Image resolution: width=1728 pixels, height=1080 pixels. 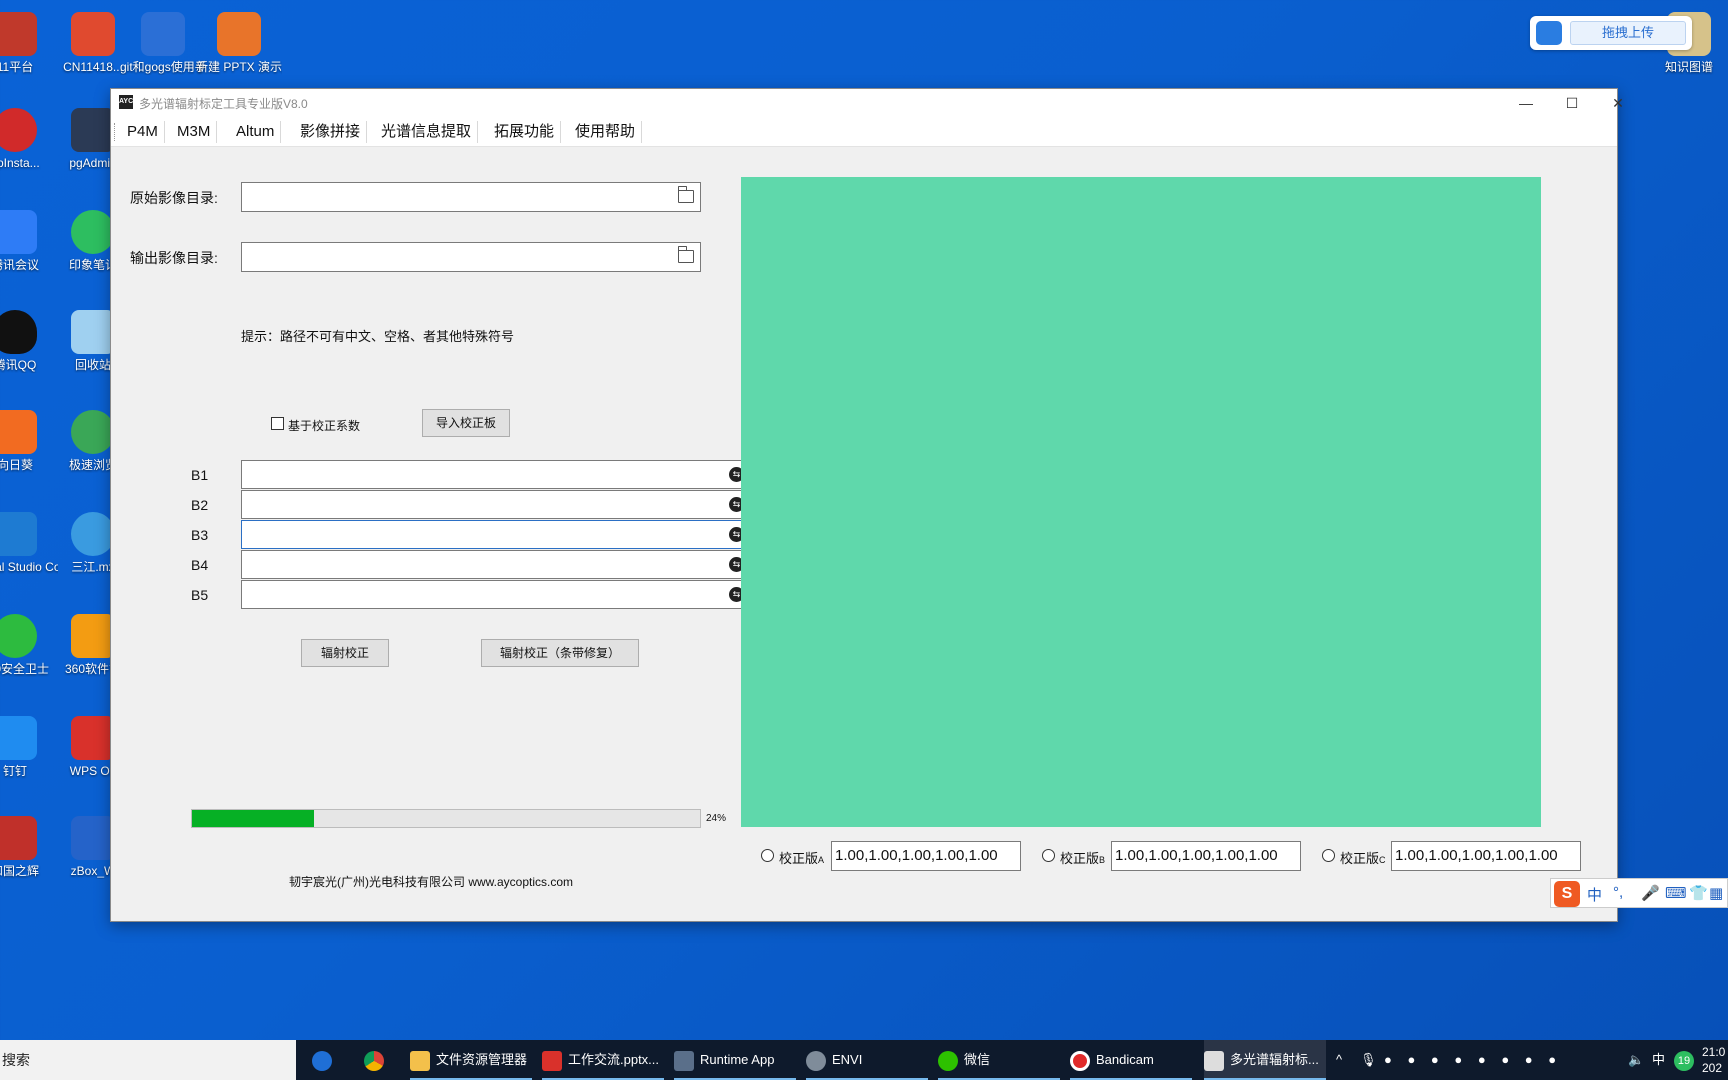 What do you see at coordinates (926, 856) in the screenshot?
I see `calibration-board-a-input: 1.00,1.00,1.00,1.00,1.00` at bounding box center [926, 856].